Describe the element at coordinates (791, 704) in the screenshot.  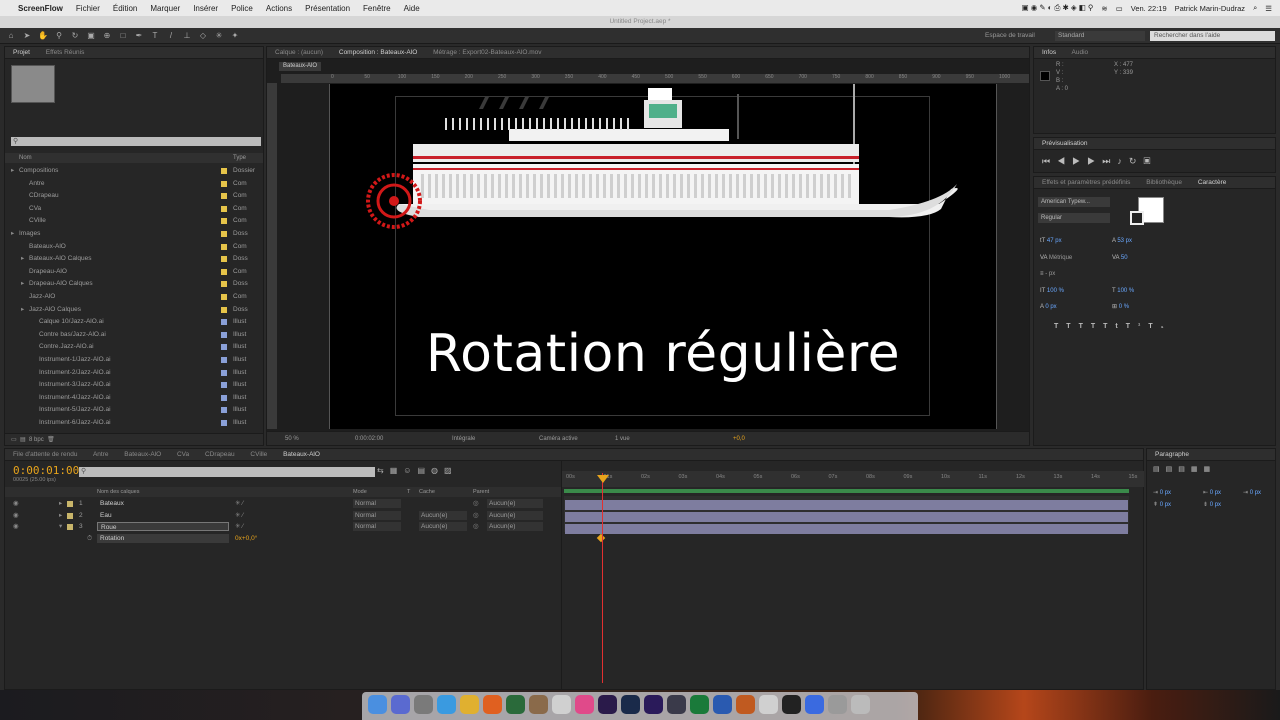
I see `quicktime-icon` at that location.